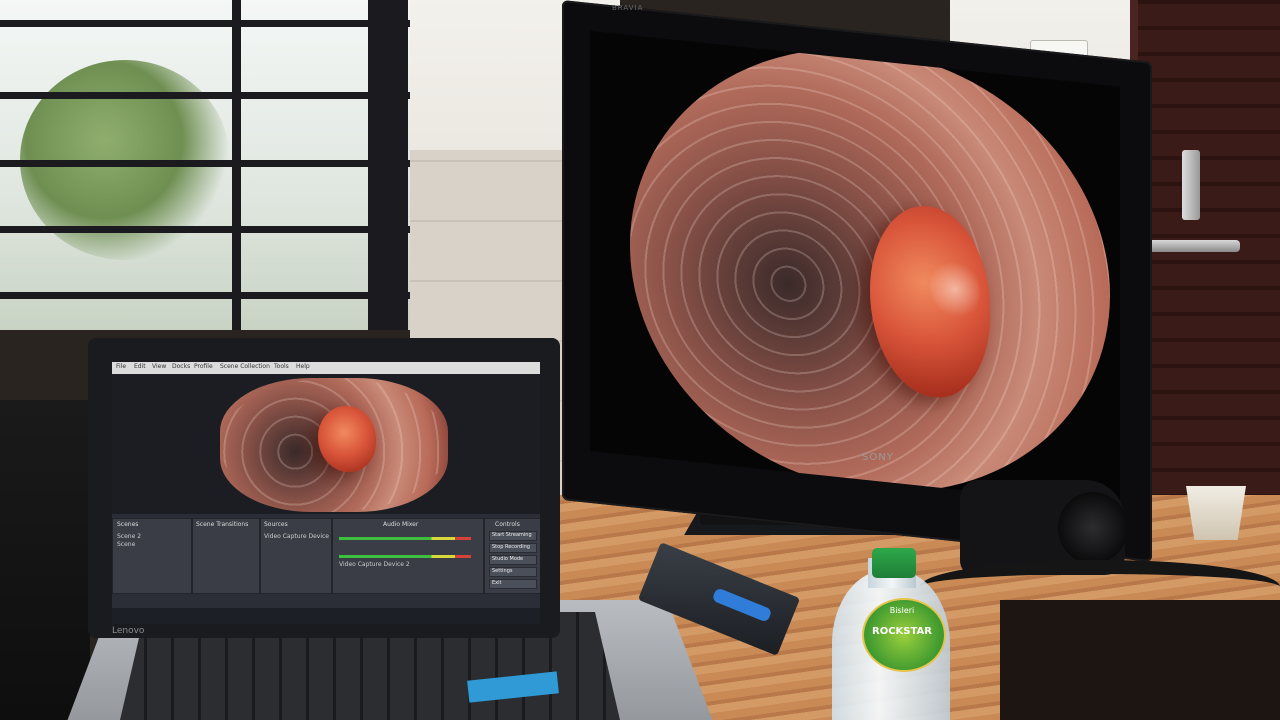 The height and width of the screenshot is (720, 1280). Describe the element at coordinates (276, 524) in the screenshot. I see `panel-sources-title: Sources` at that location.